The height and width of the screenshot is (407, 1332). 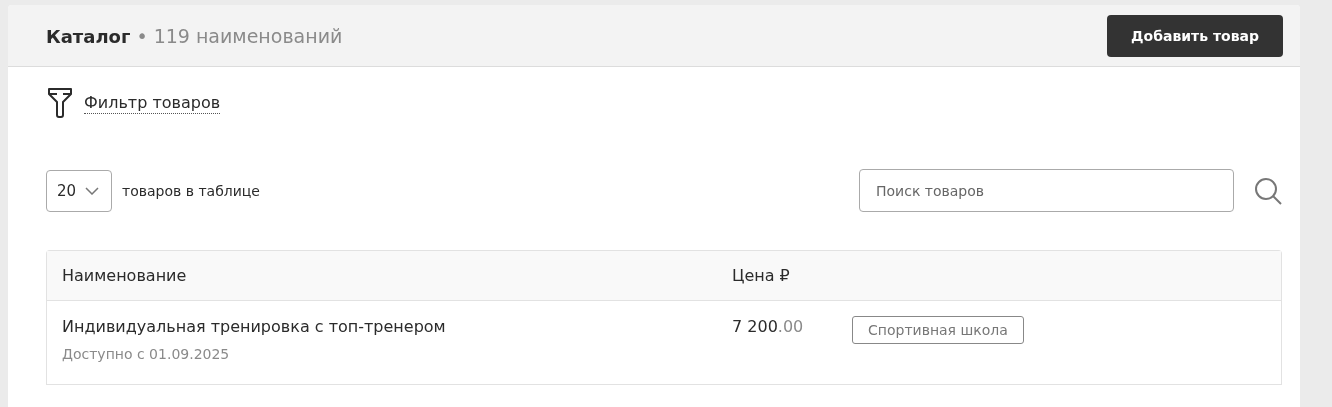 I want to click on search-field: Поиск товаров, so click(x=1046, y=190).